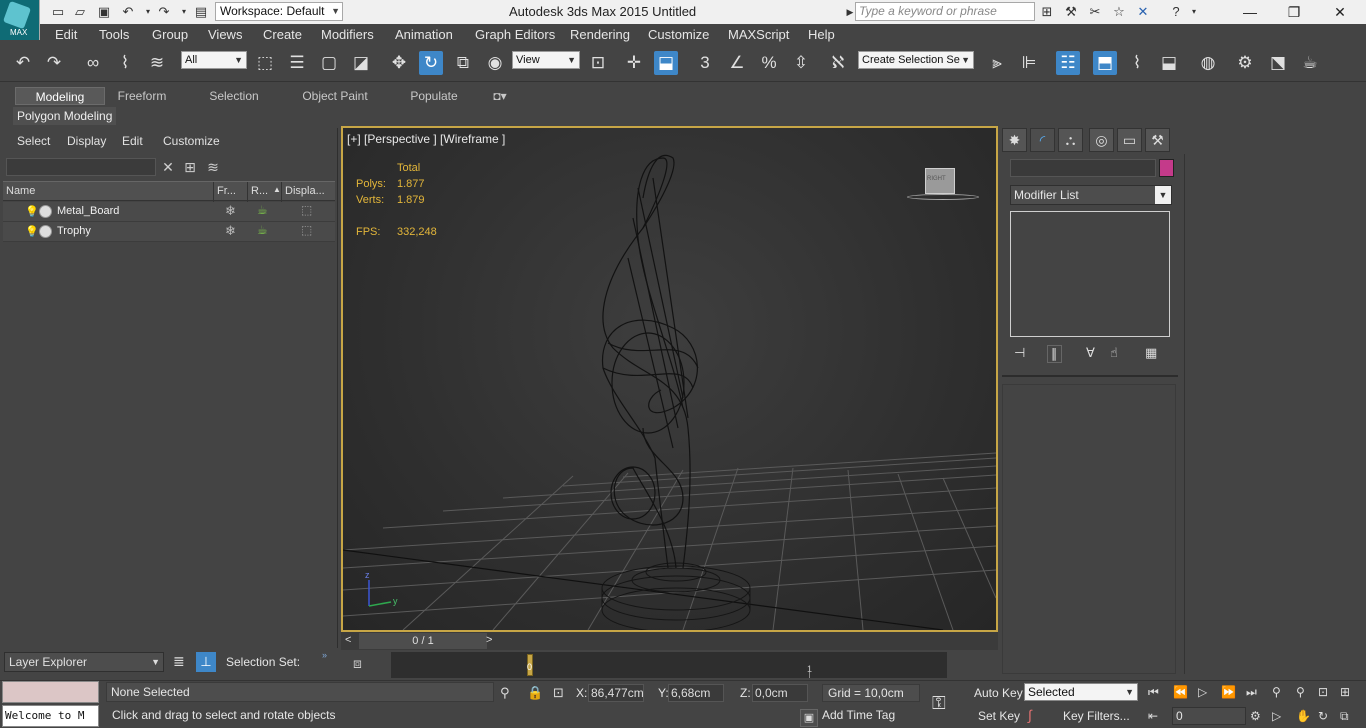 This screenshot has width=1366, height=728. What do you see at coordinates (1068, 63) in the screenshot?
I see `toggle-scene-explorer-icon: ☷` at bounding box center [1068, 63].